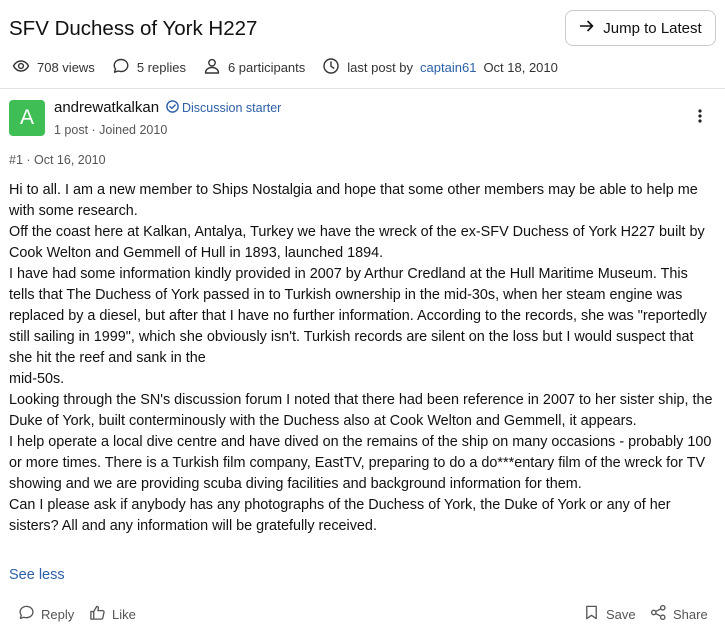  Describe the element at coordinates (97, 614) in the screenshot. I see `thumbs-up-icon` at that location.